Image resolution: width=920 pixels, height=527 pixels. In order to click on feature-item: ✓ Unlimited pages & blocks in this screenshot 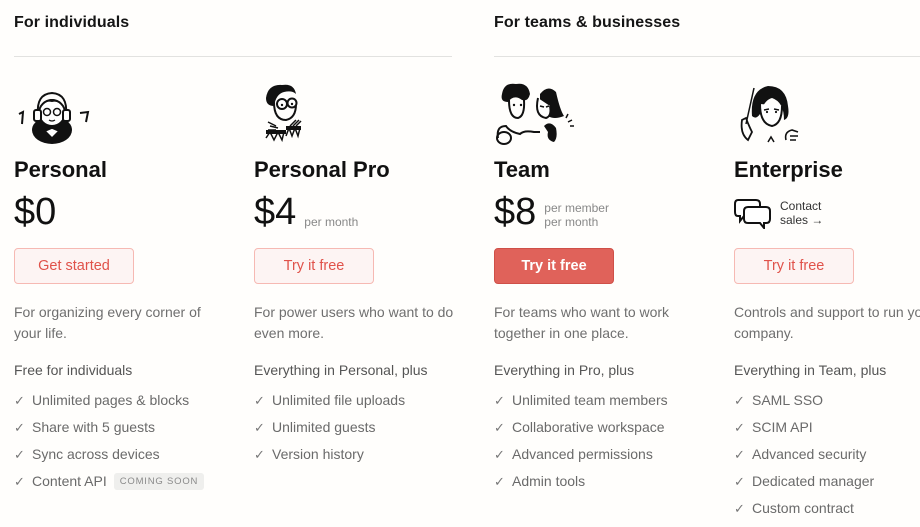, I will do `click(109, 400)`.